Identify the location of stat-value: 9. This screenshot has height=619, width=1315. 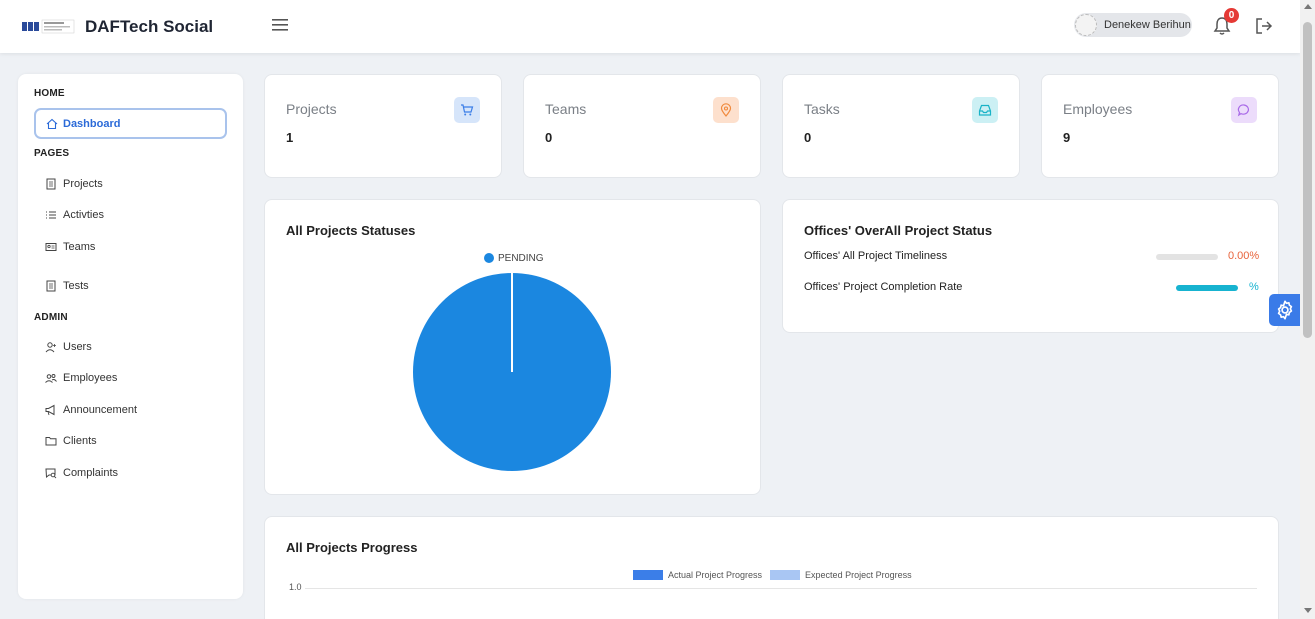
(1067, 137).